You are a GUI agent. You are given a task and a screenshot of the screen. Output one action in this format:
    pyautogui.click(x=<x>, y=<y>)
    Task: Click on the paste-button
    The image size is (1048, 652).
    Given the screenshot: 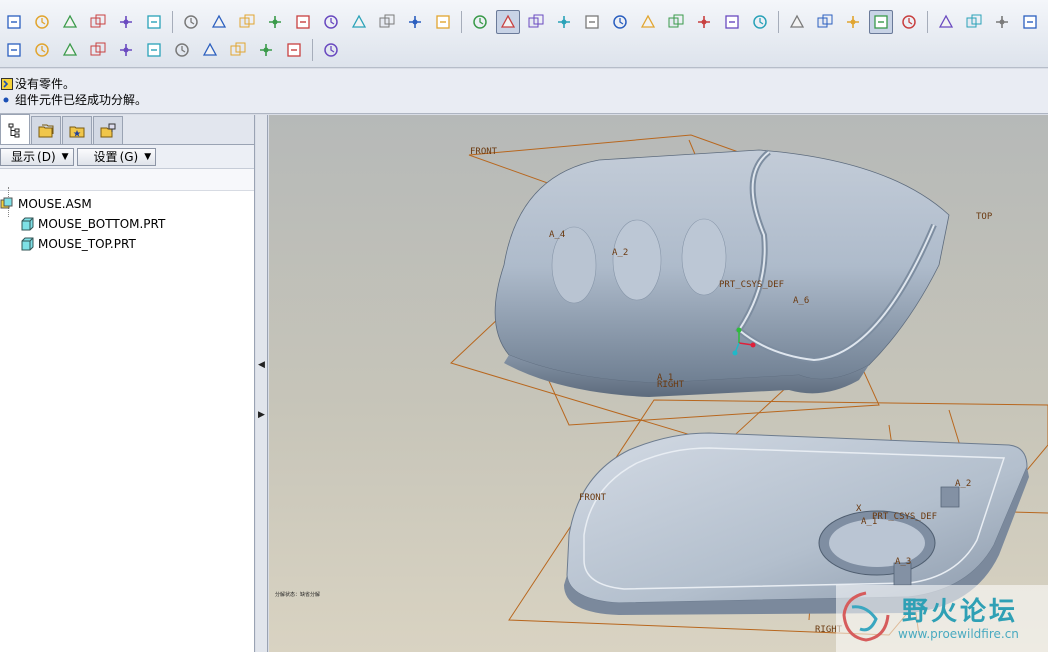 What is the action you would take?
    pyautogui.click(x=303, y=22)
    